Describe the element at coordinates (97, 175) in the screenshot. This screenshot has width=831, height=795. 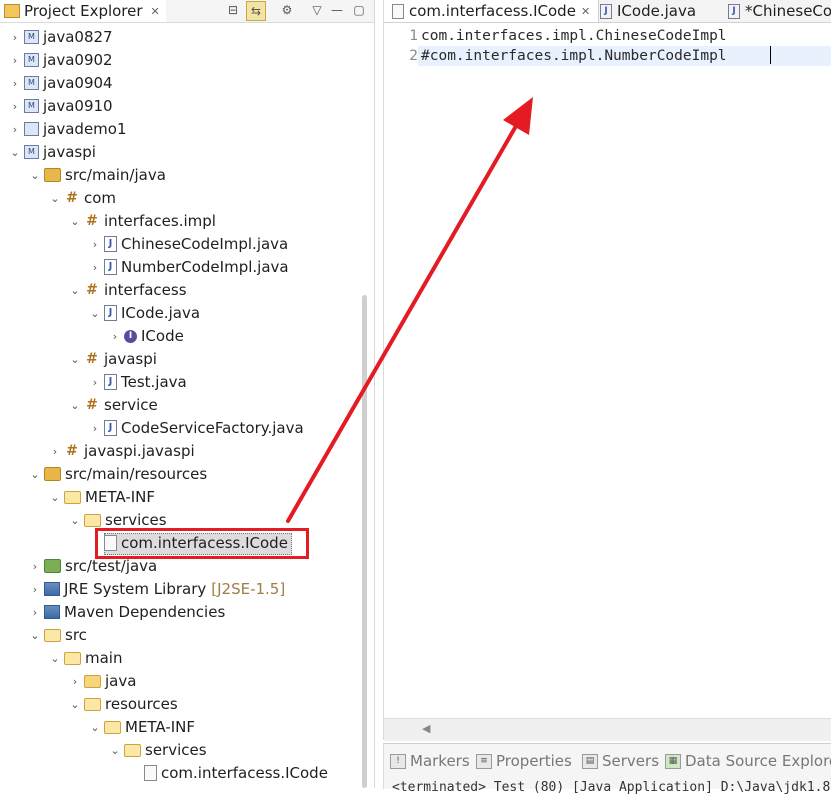
I see `tree-item: ⌄ src/main/java` at that location.